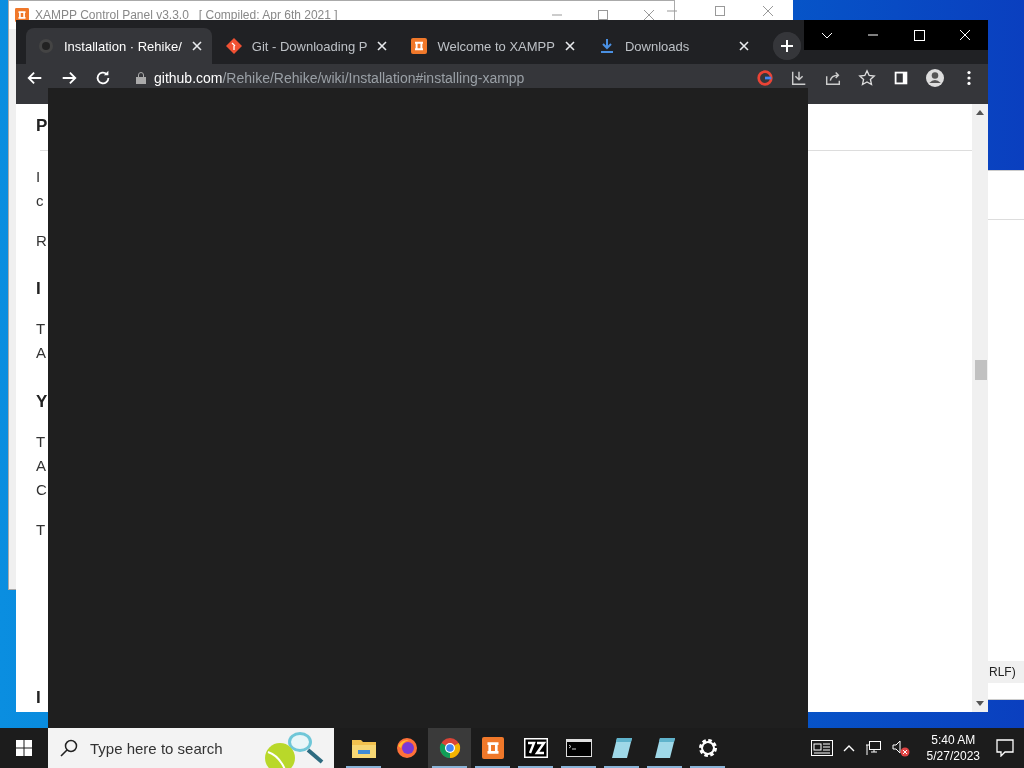  I want to click on browser-tab: Downloads, so click(672, 46).